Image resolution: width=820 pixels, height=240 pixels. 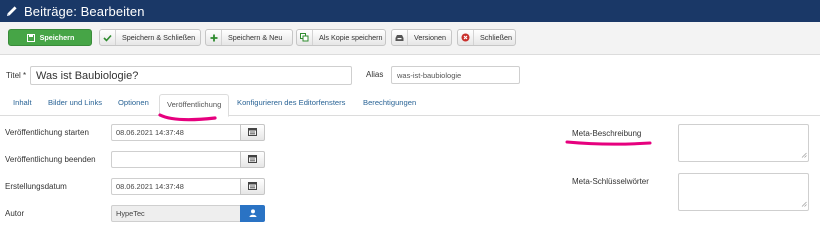 I want to click on publish-start-input: 08.06.2021 14:37:48, so click(x=176, y=132).